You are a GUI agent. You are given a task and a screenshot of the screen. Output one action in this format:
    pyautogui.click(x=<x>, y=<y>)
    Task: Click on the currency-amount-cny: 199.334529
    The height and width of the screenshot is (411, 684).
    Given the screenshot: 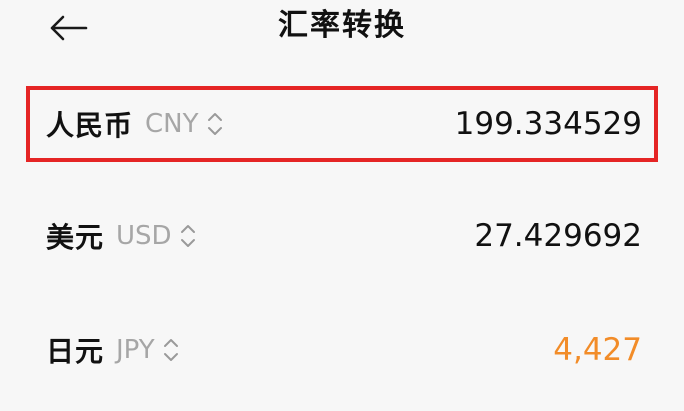 What is the action you would take?
    pyautogui.click(x=548, y=124)
    